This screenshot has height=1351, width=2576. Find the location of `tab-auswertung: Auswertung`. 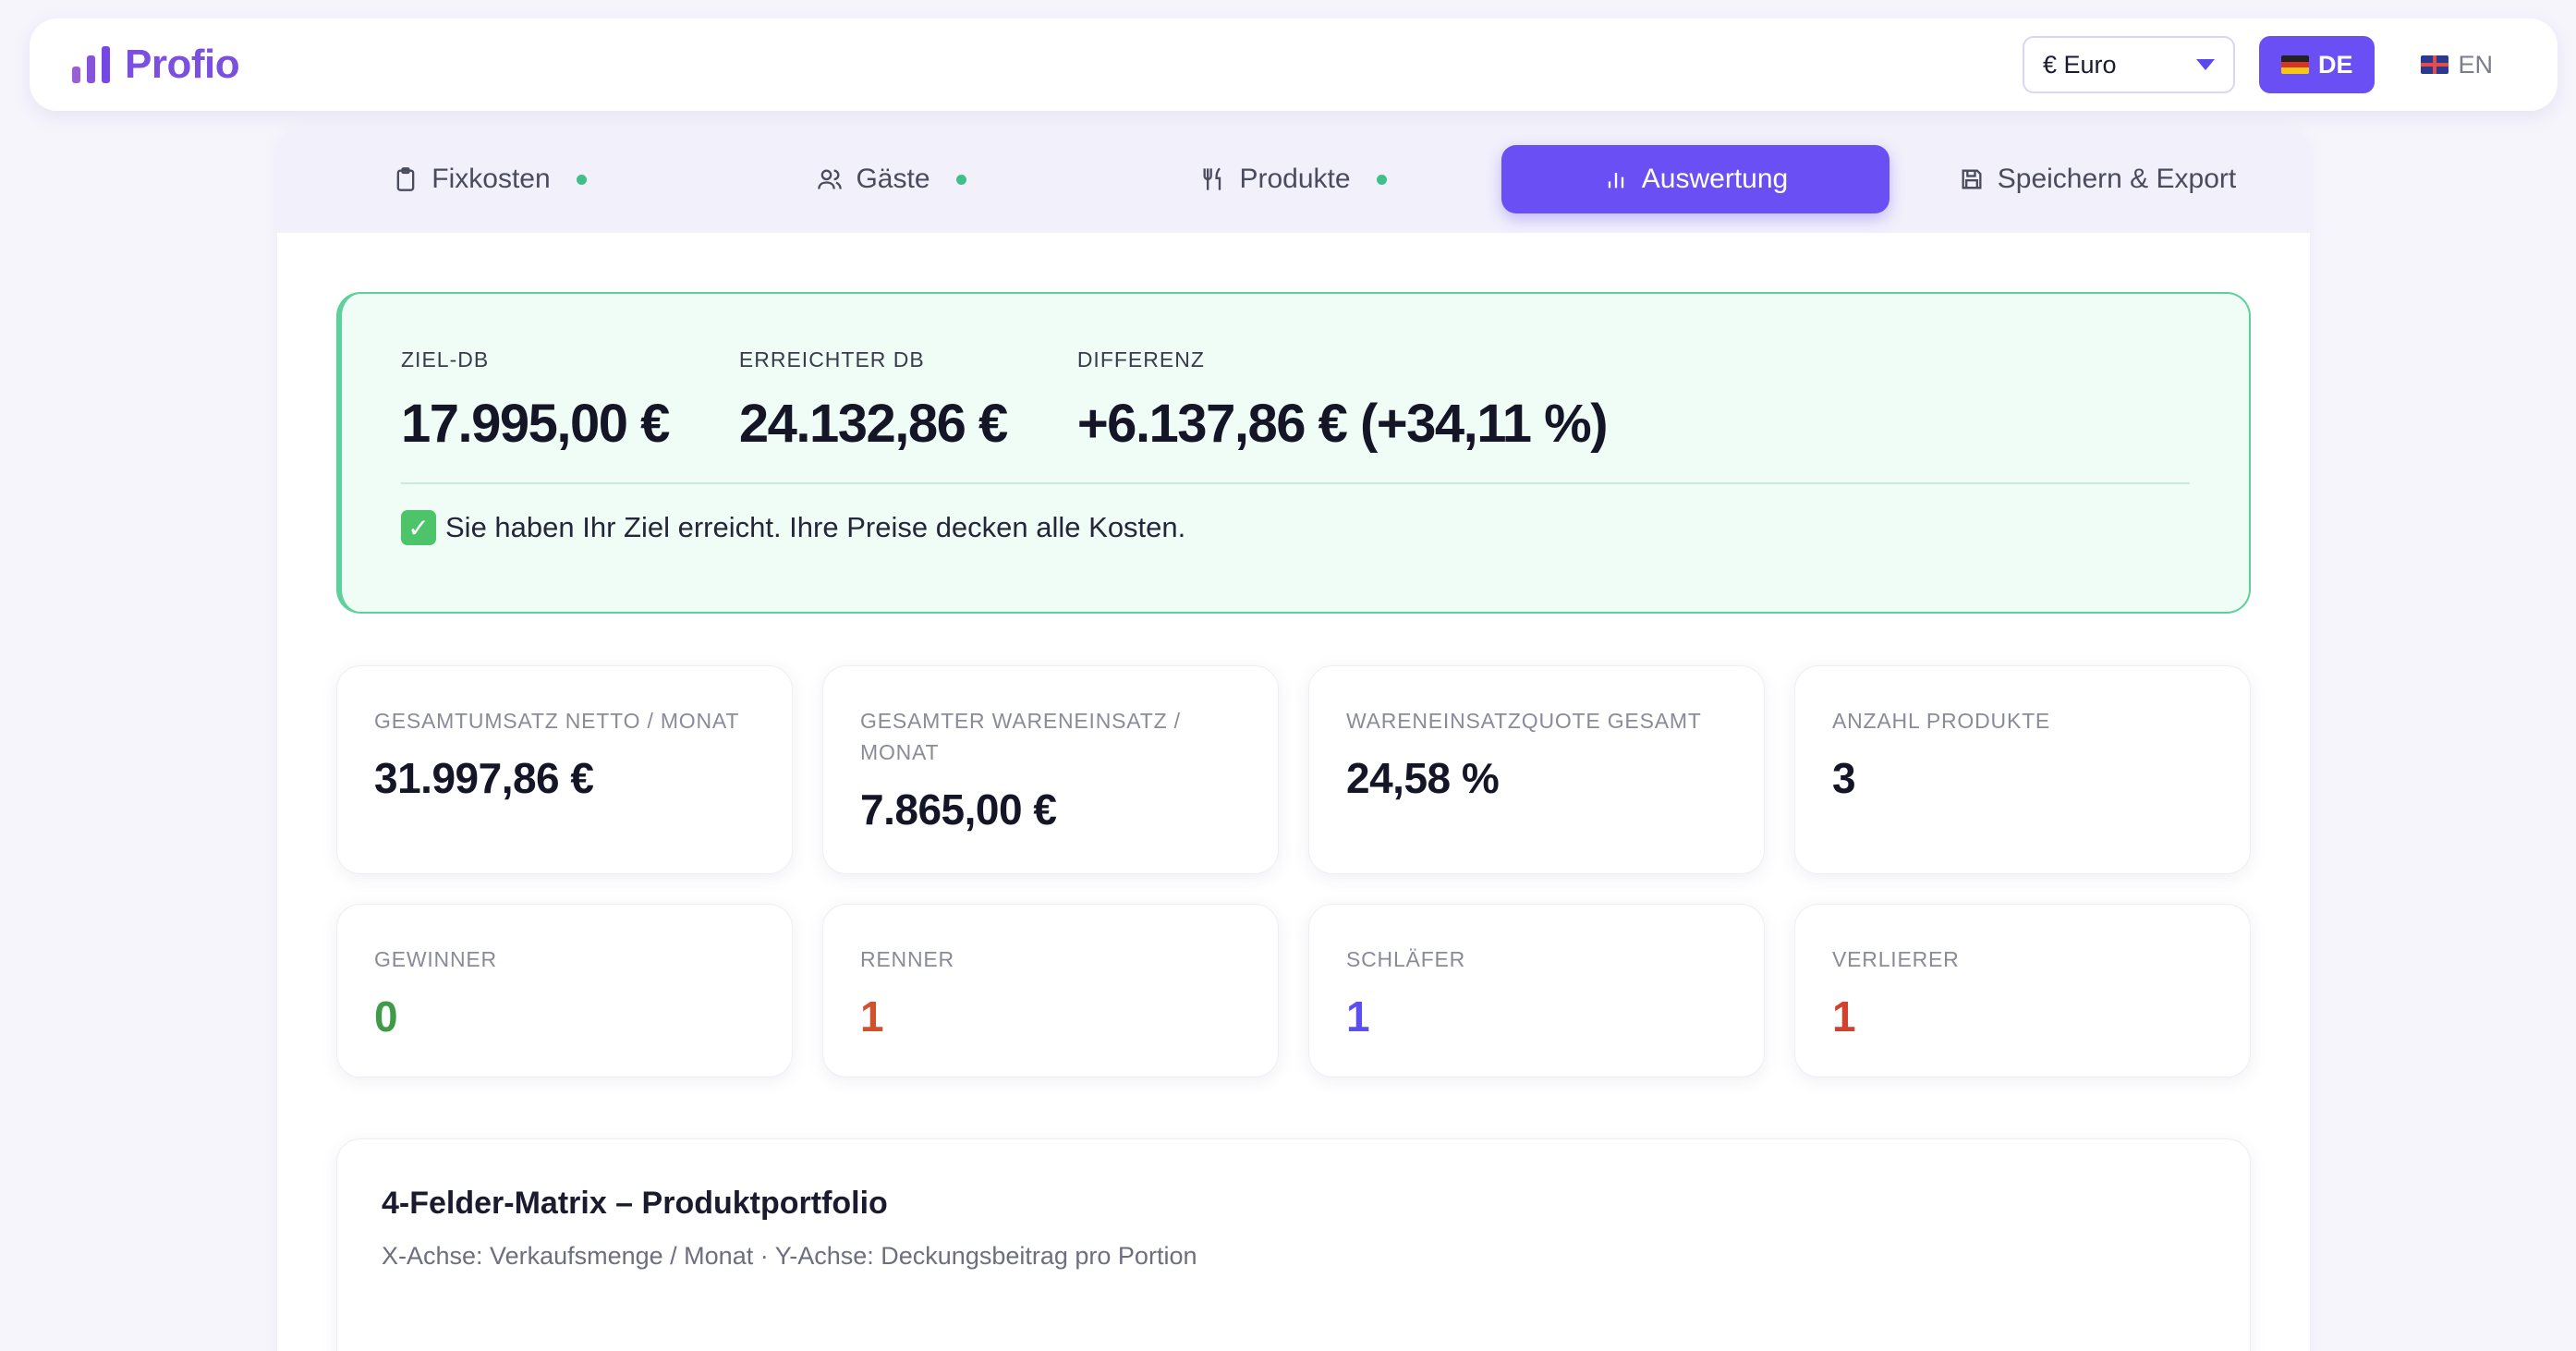

tab-auswertung: Auswertung is located at coordinates (1695, 179).